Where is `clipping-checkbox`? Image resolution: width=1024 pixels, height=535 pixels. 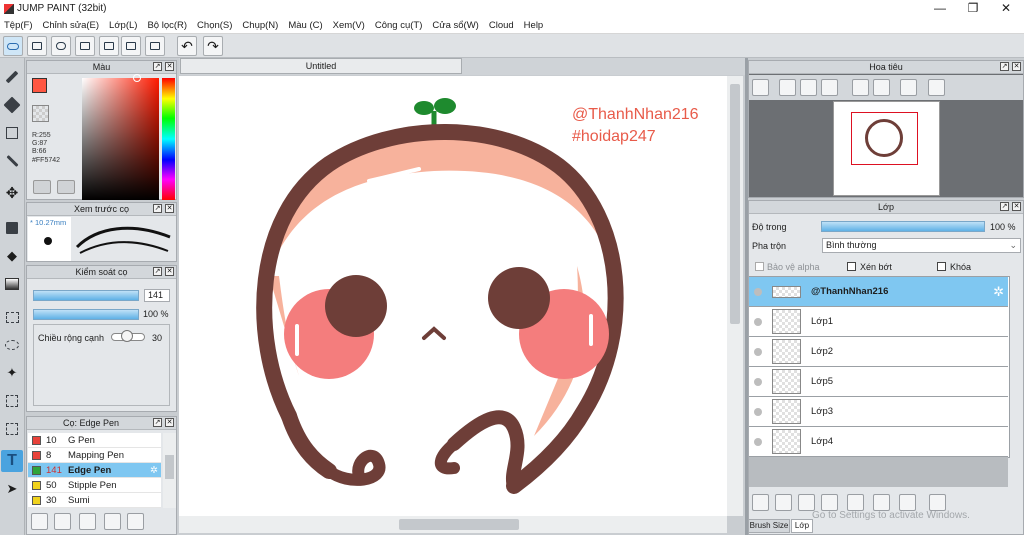 clipping-checkbox is located at coordinates (851, 266).